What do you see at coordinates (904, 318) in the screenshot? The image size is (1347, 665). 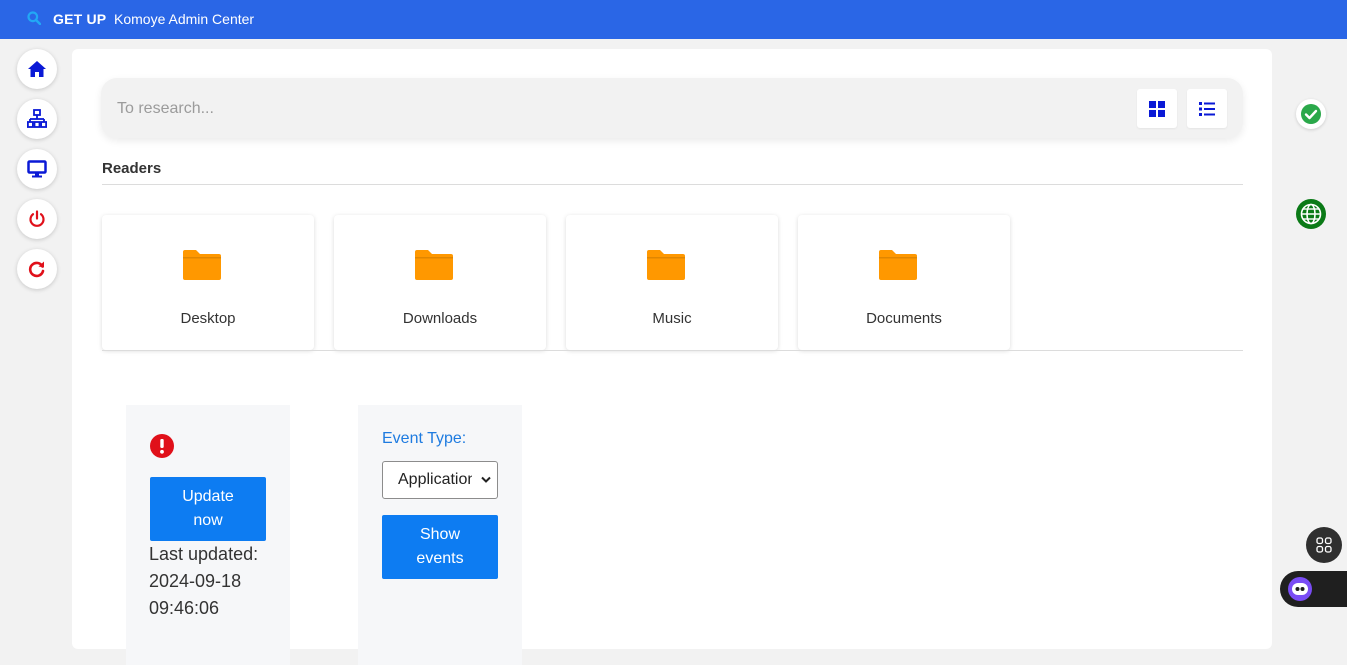 I see `folder-label: Documents` at bounding box center [904, 318].